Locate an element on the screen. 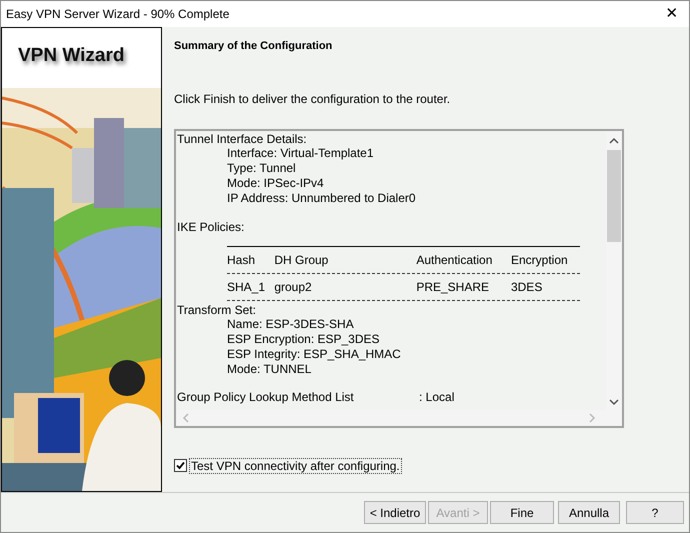 Image resolution: width=690 pixels, height=533 pixels. detail-text: IP Address: Unnumbered to Dialer0 is located at coordinates (321, 198).